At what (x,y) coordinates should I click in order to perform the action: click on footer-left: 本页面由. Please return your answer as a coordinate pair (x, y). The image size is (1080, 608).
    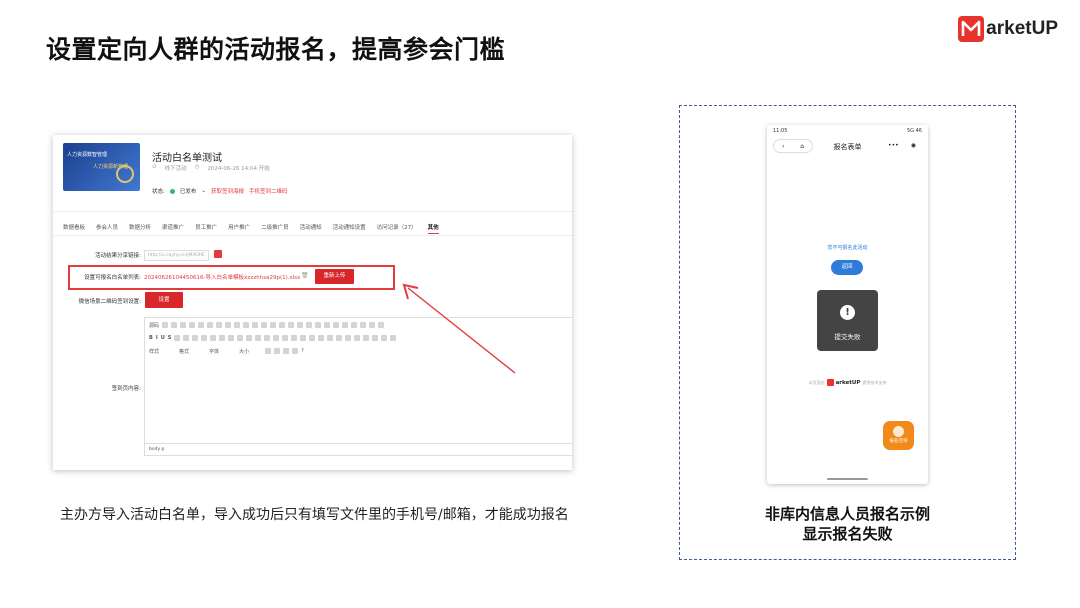
    Looking at the image, I should click on (816, 382).